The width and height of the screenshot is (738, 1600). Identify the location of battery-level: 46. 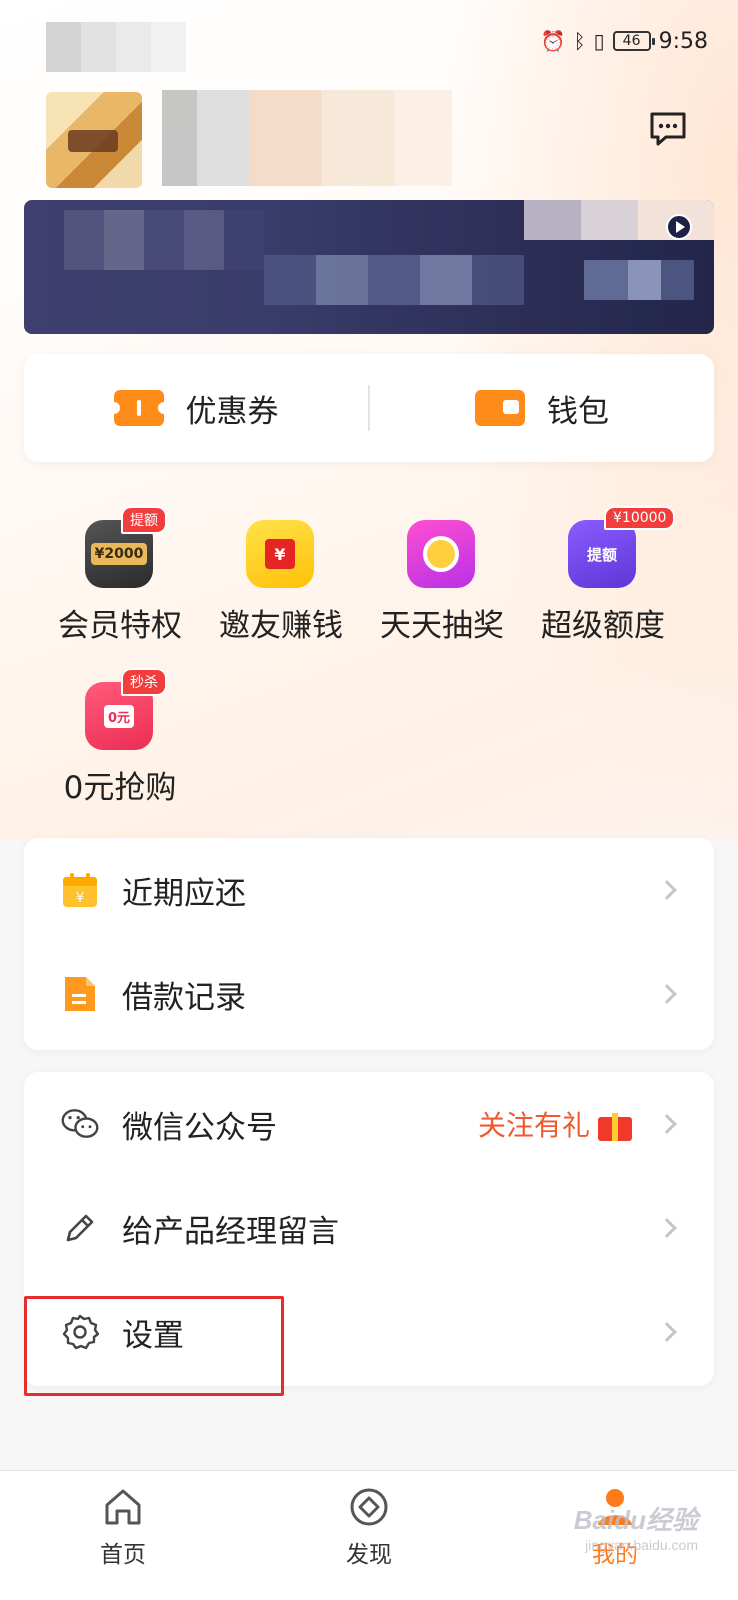
(631, 41).